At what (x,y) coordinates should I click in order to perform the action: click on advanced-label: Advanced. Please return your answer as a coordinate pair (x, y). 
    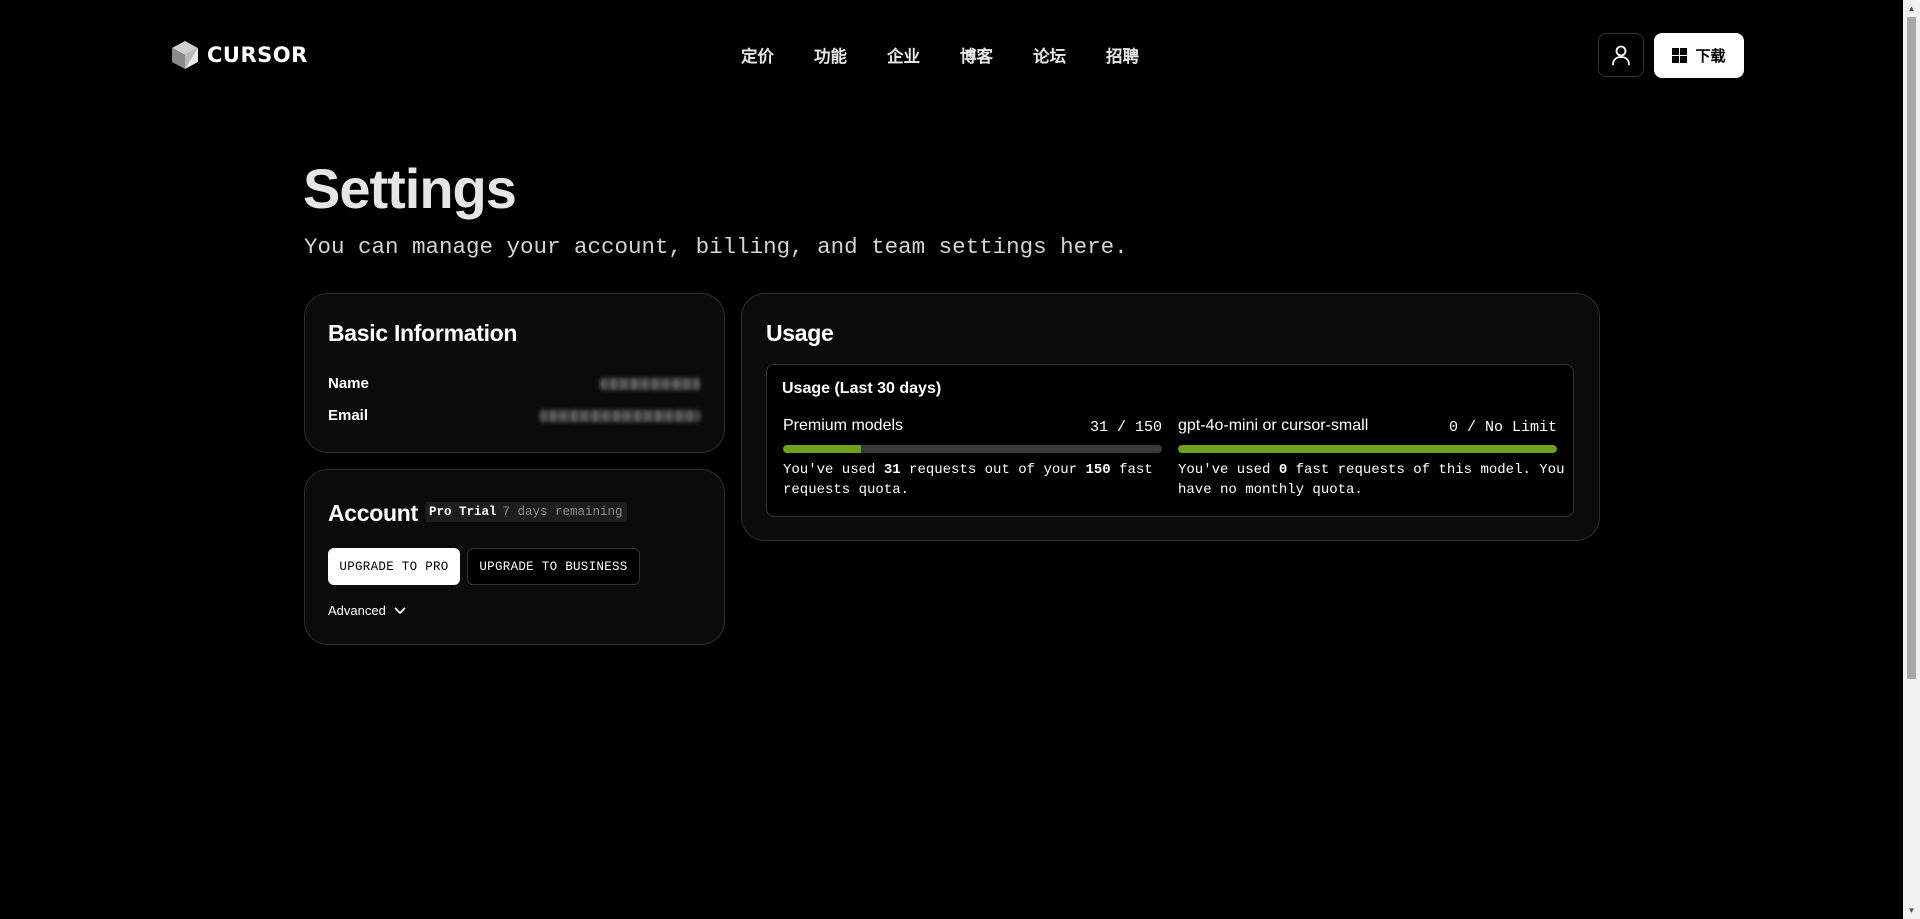
    Looking at the image, I should click on (357, 610).